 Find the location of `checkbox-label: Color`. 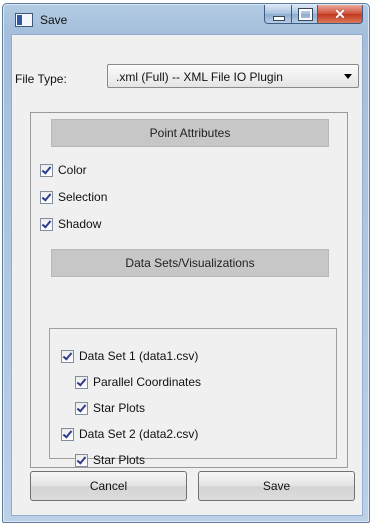

checkbox-label: Color is located at coordinates (72, 170).